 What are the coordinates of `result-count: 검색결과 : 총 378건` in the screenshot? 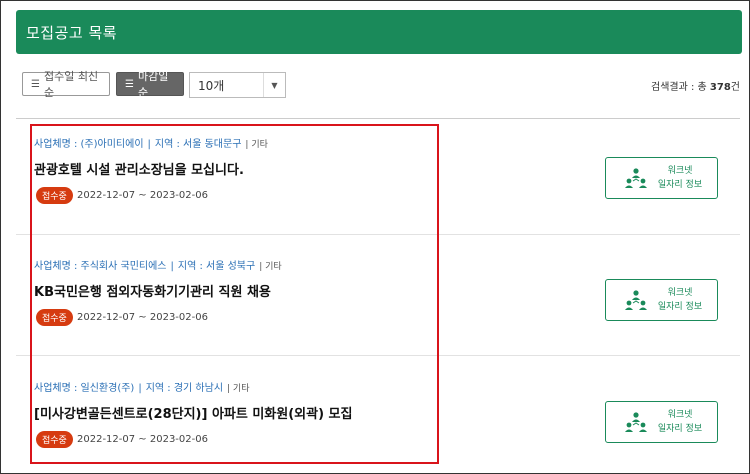 It's located at (695, 85).